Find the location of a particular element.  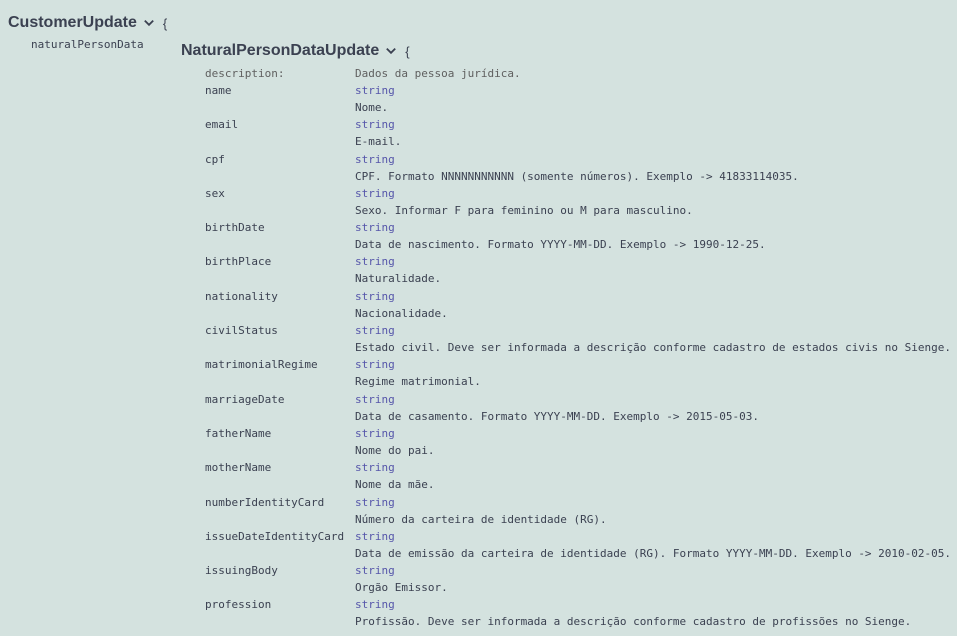

natural-person-data-update-model-toggle: NaturalPersonDataUpdate { is located at coordinates (295, 51).